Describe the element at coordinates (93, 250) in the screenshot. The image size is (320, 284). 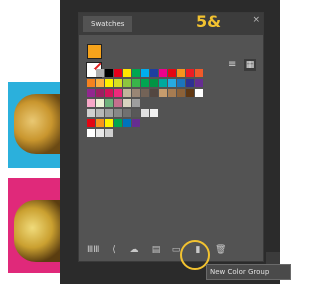
I see `library-icon: ⅢⅢ` at that location.